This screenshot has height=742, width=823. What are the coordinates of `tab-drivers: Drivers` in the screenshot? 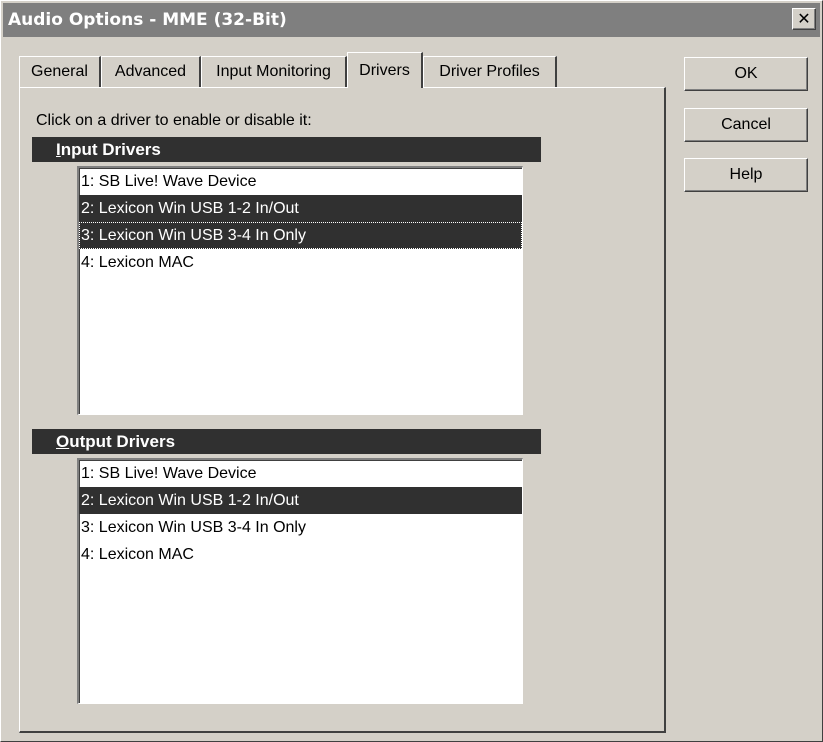 It's located at (385, 70).